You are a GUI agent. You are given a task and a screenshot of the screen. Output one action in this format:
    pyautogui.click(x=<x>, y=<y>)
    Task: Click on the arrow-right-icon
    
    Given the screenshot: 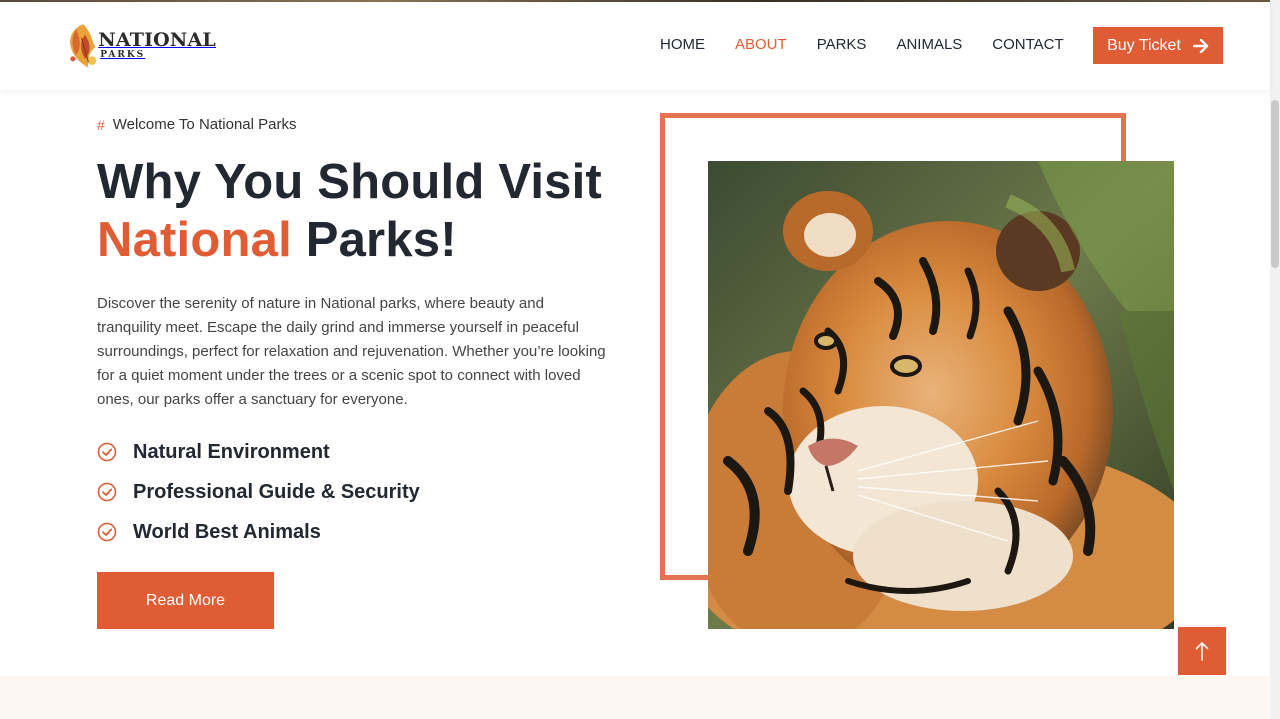 What is the action you would take?
    pyautogui.click(x=1200, y=45)
    